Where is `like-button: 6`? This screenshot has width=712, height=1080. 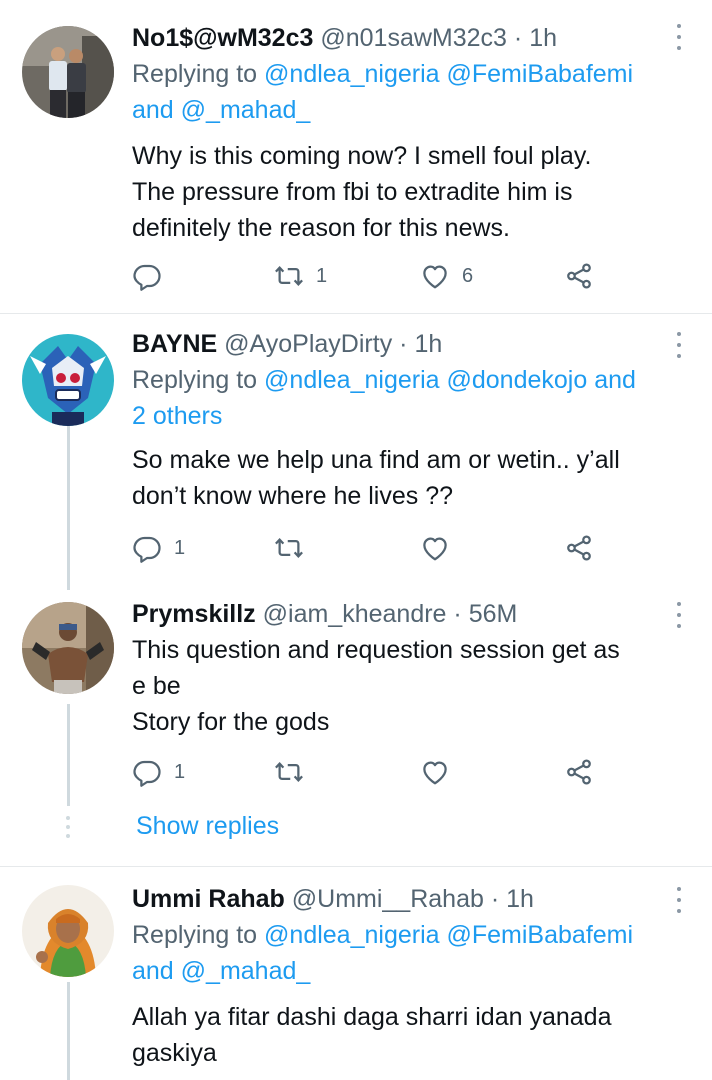
like-button: 6 is located at coordinates (446, 276).